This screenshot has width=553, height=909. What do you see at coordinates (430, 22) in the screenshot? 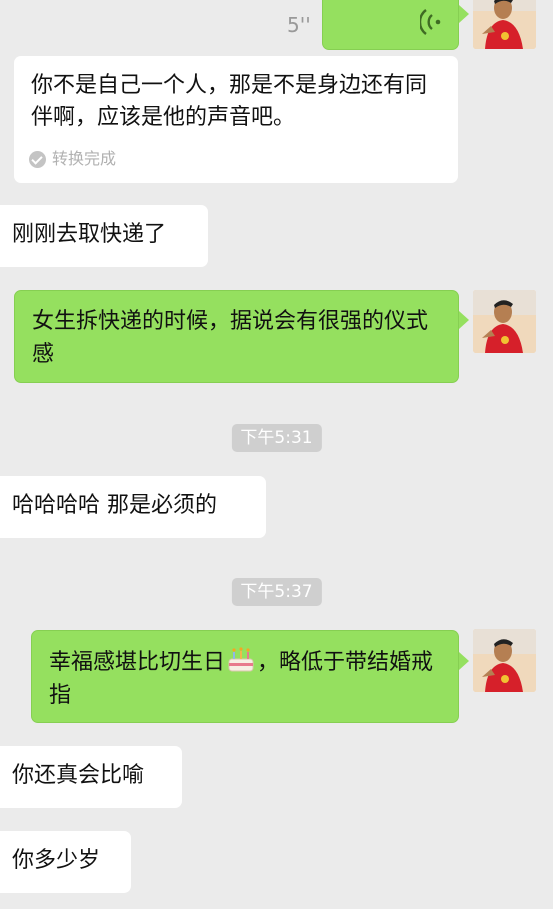
I see `voice-wave-icon` at bounding box center [430, 22].